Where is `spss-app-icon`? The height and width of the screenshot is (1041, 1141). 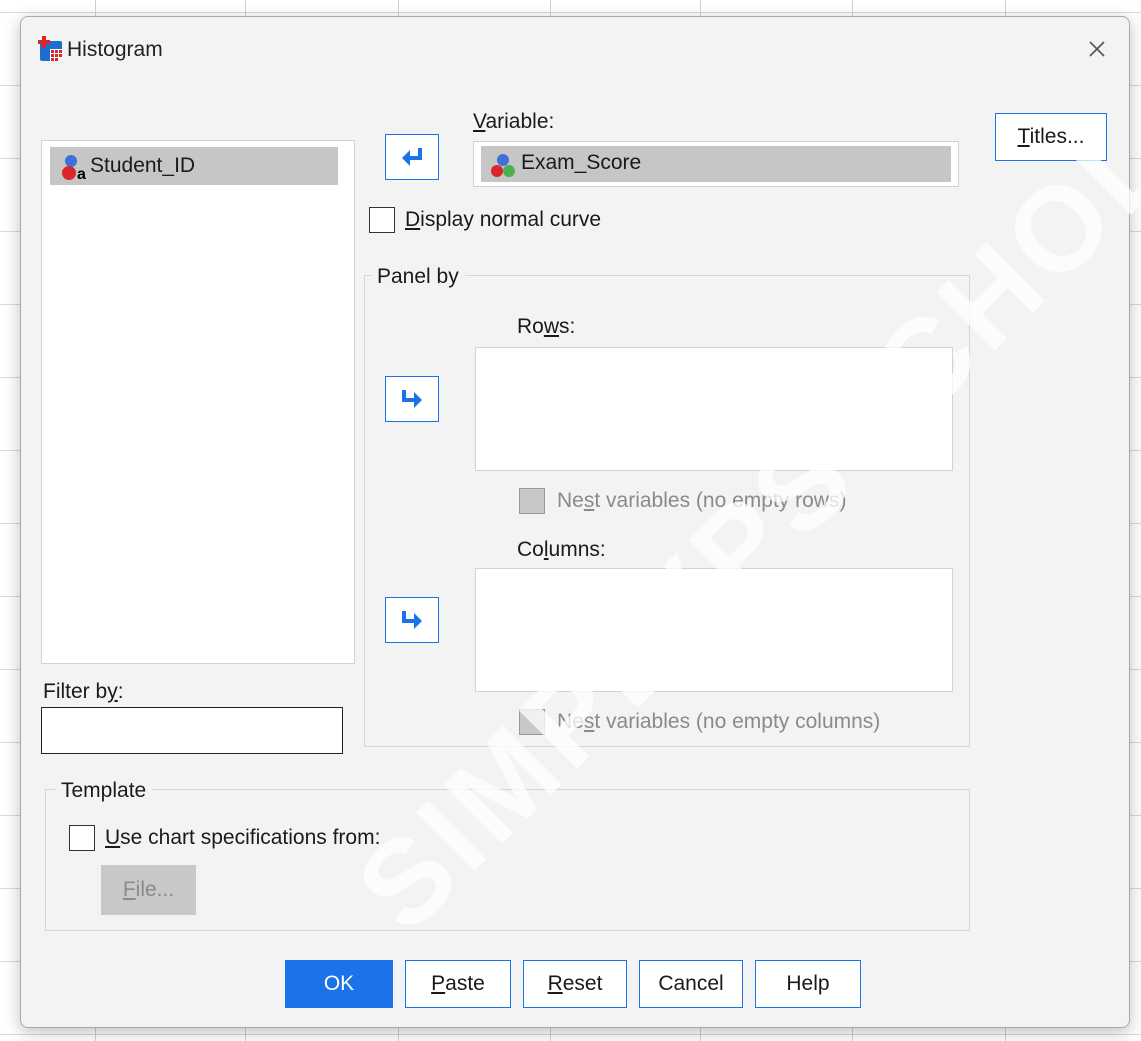
spss-app-icon is located at coordinates (50, 48).